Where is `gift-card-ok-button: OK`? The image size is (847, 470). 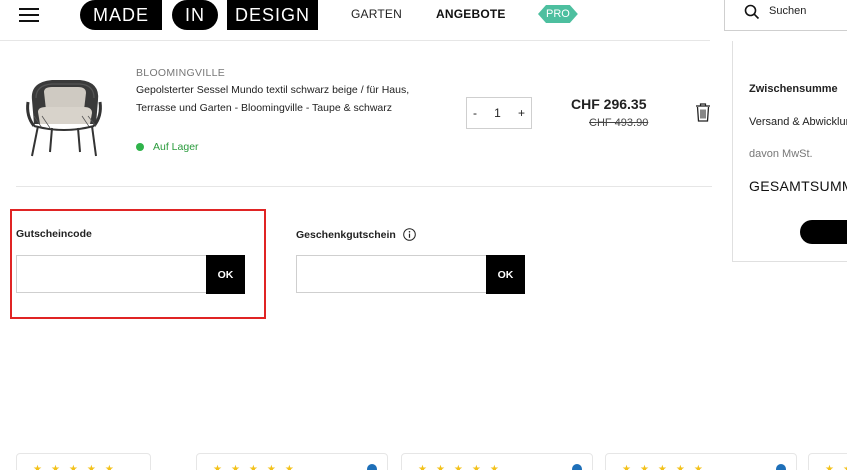
gift-card-ok-button: OK is located at coordinates (505, 274).